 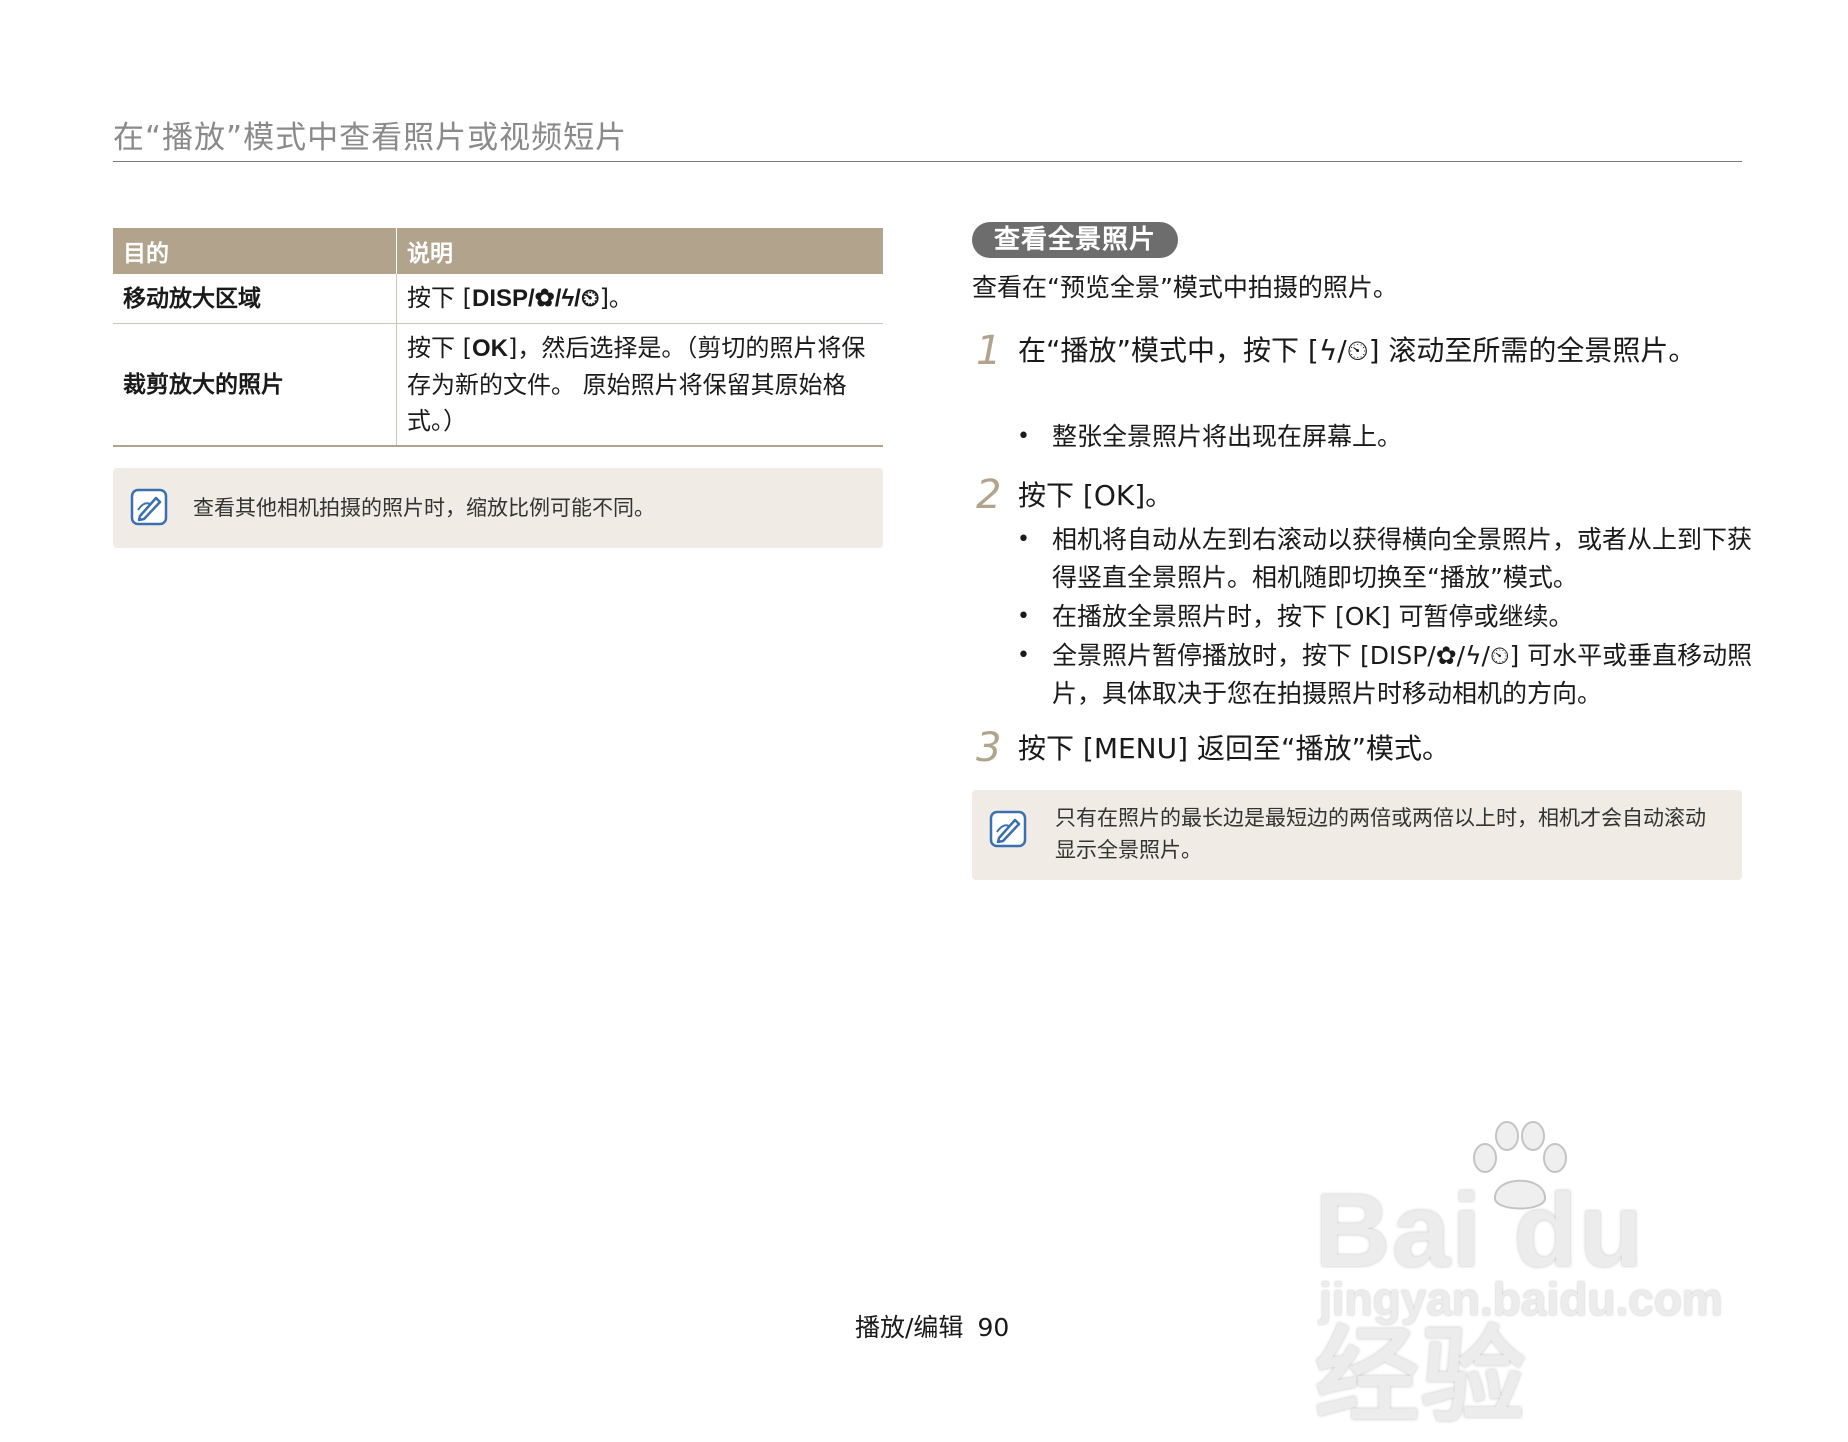 What do you see at coordinates (1521, 1299) in the screenshot?
I see `watermark-url: jingyan.baidu.com` at bounding box center [1521, 1299].